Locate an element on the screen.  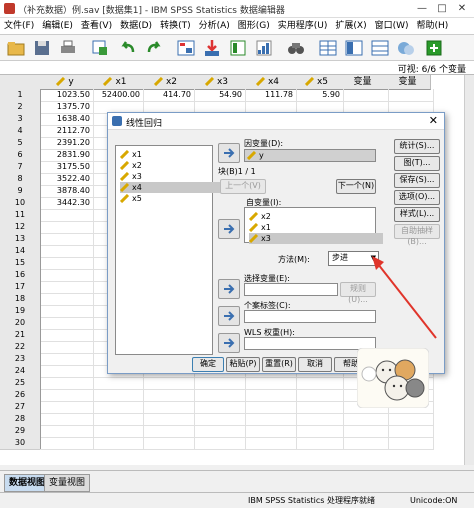
tab-variable-view: 变量视图 is located at coordinates (67, 483).